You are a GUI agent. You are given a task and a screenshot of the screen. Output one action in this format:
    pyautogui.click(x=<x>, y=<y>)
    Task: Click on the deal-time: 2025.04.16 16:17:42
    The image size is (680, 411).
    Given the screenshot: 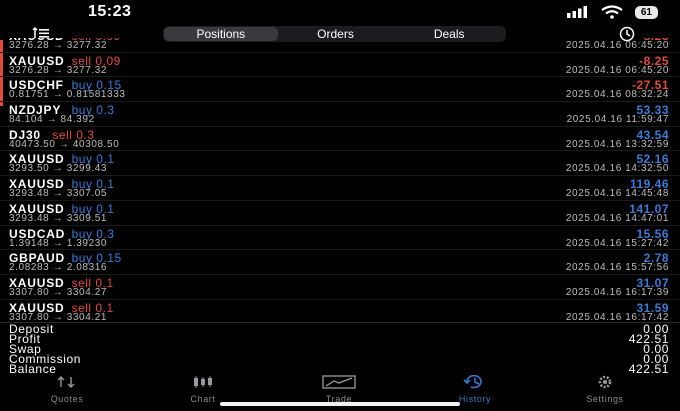 What is the action you would take?
    pyautogui.click(x=617, y=315)
    